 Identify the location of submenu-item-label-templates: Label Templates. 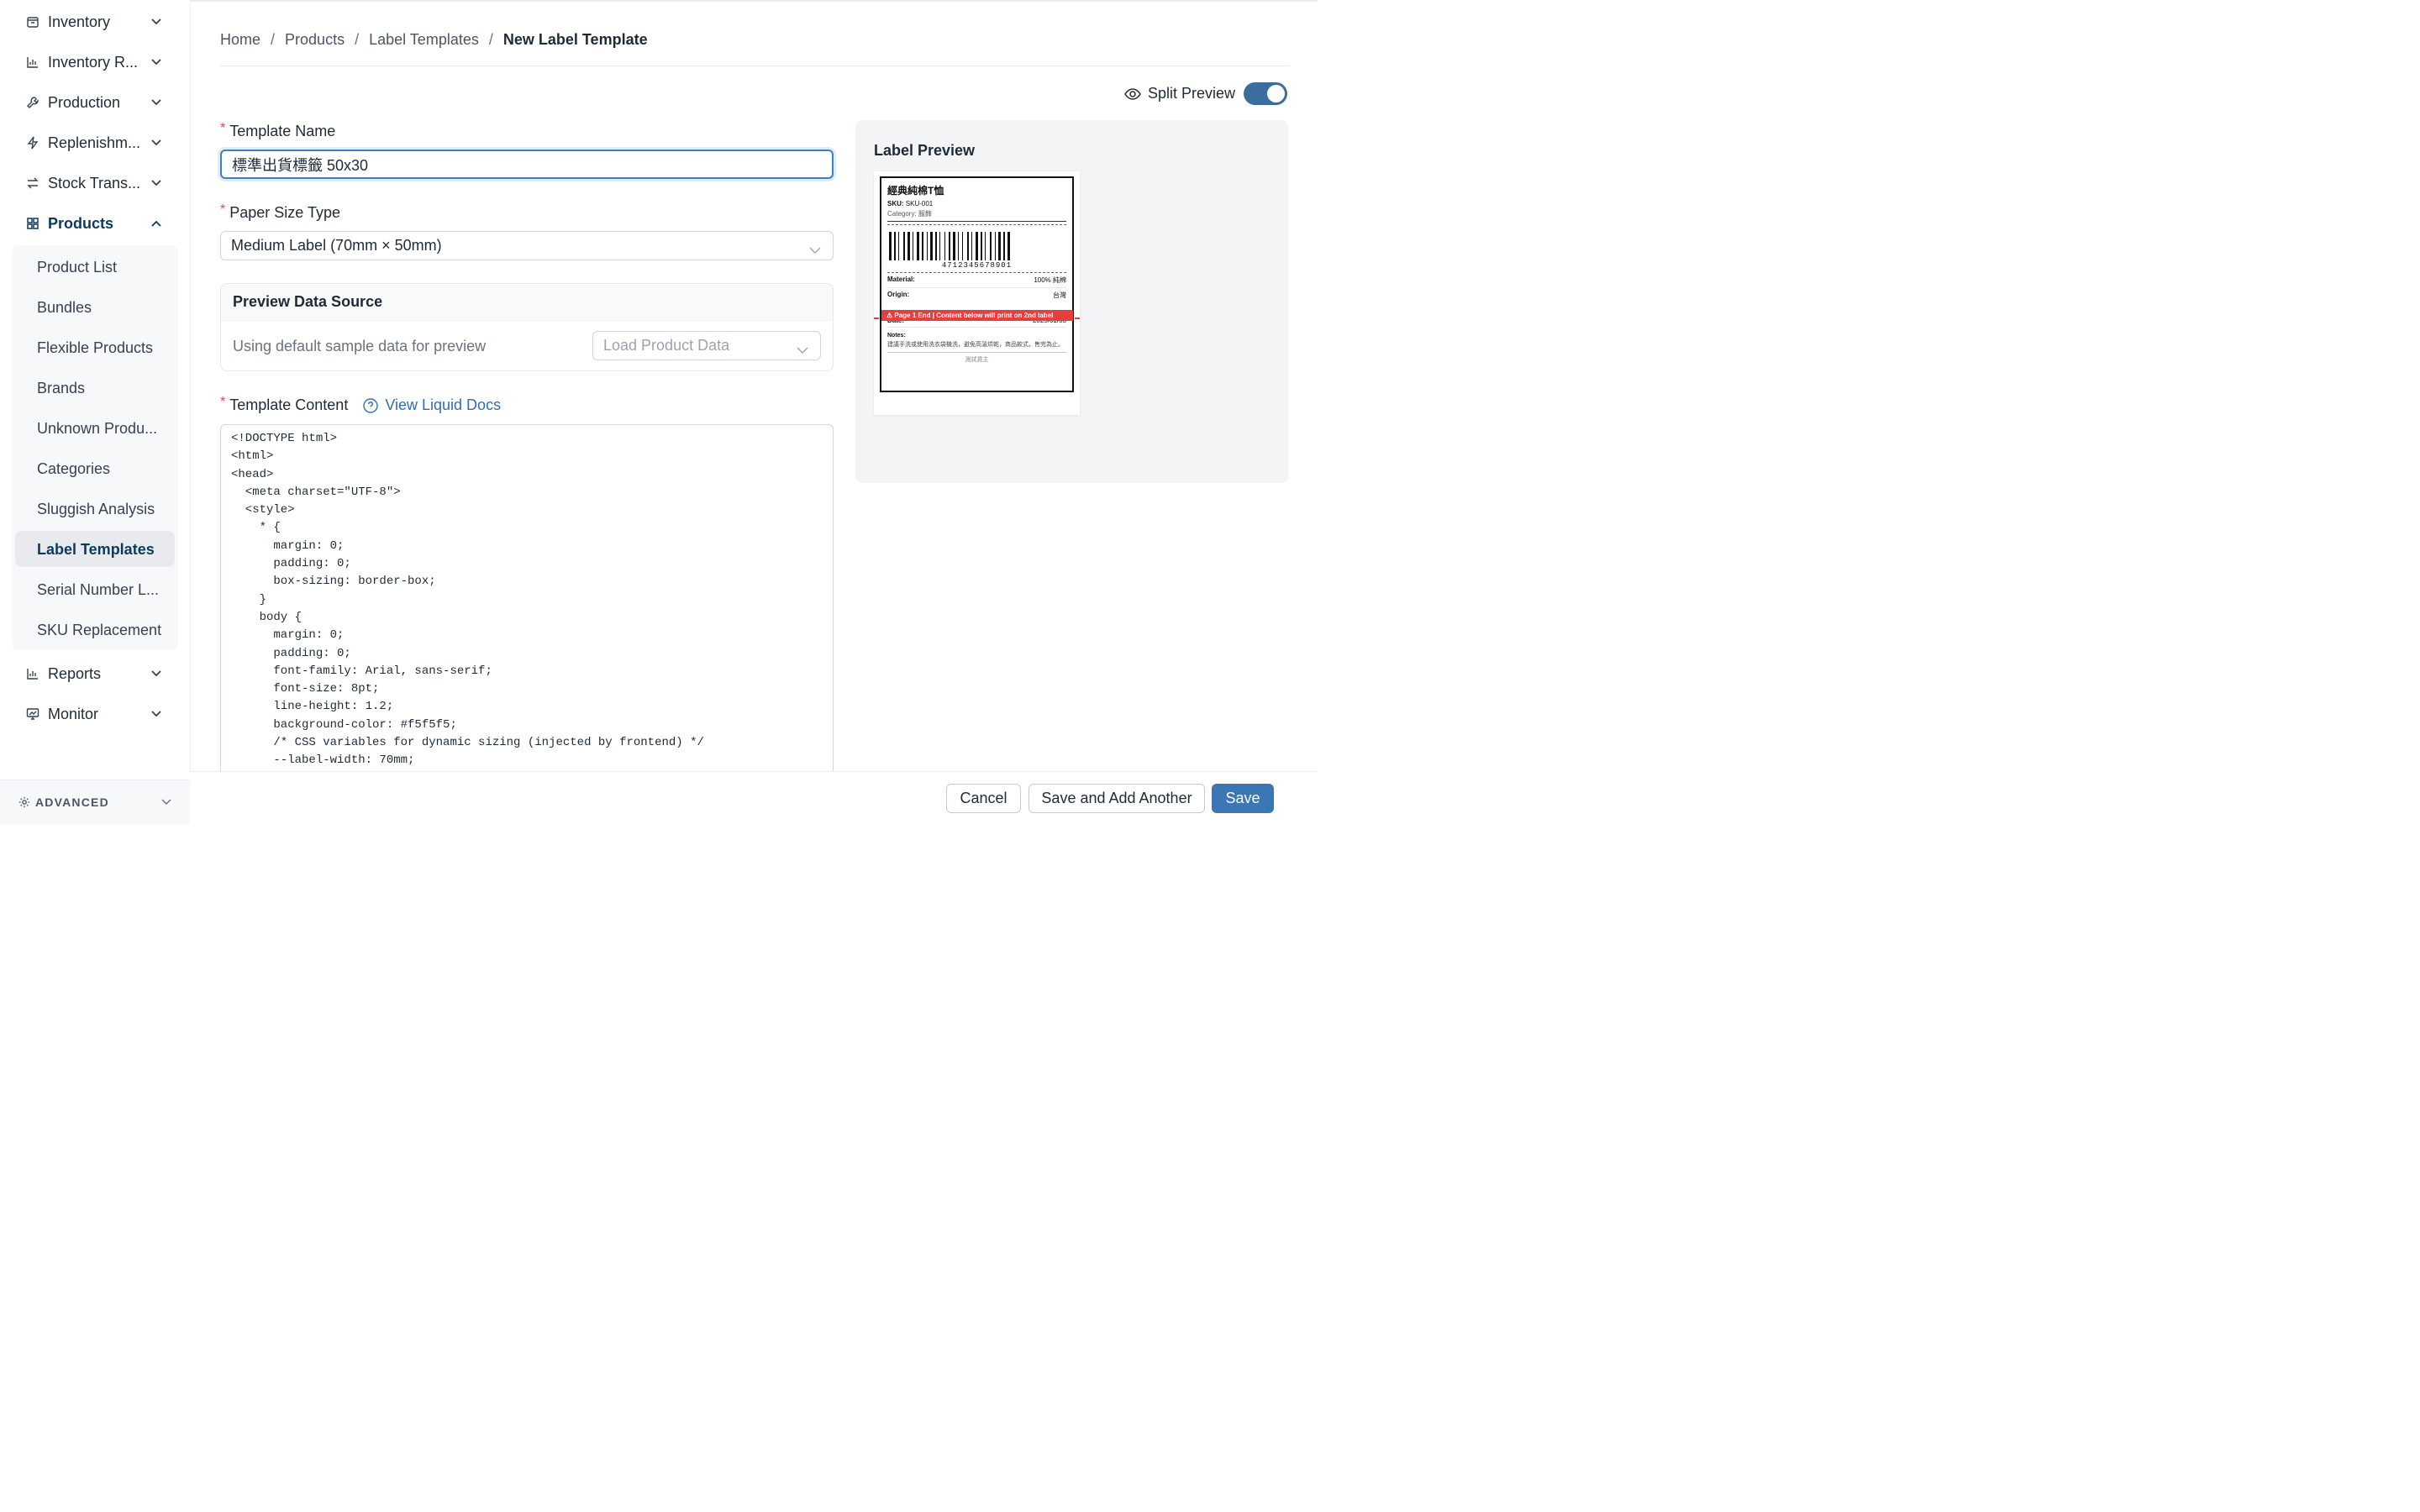
(96, 550).